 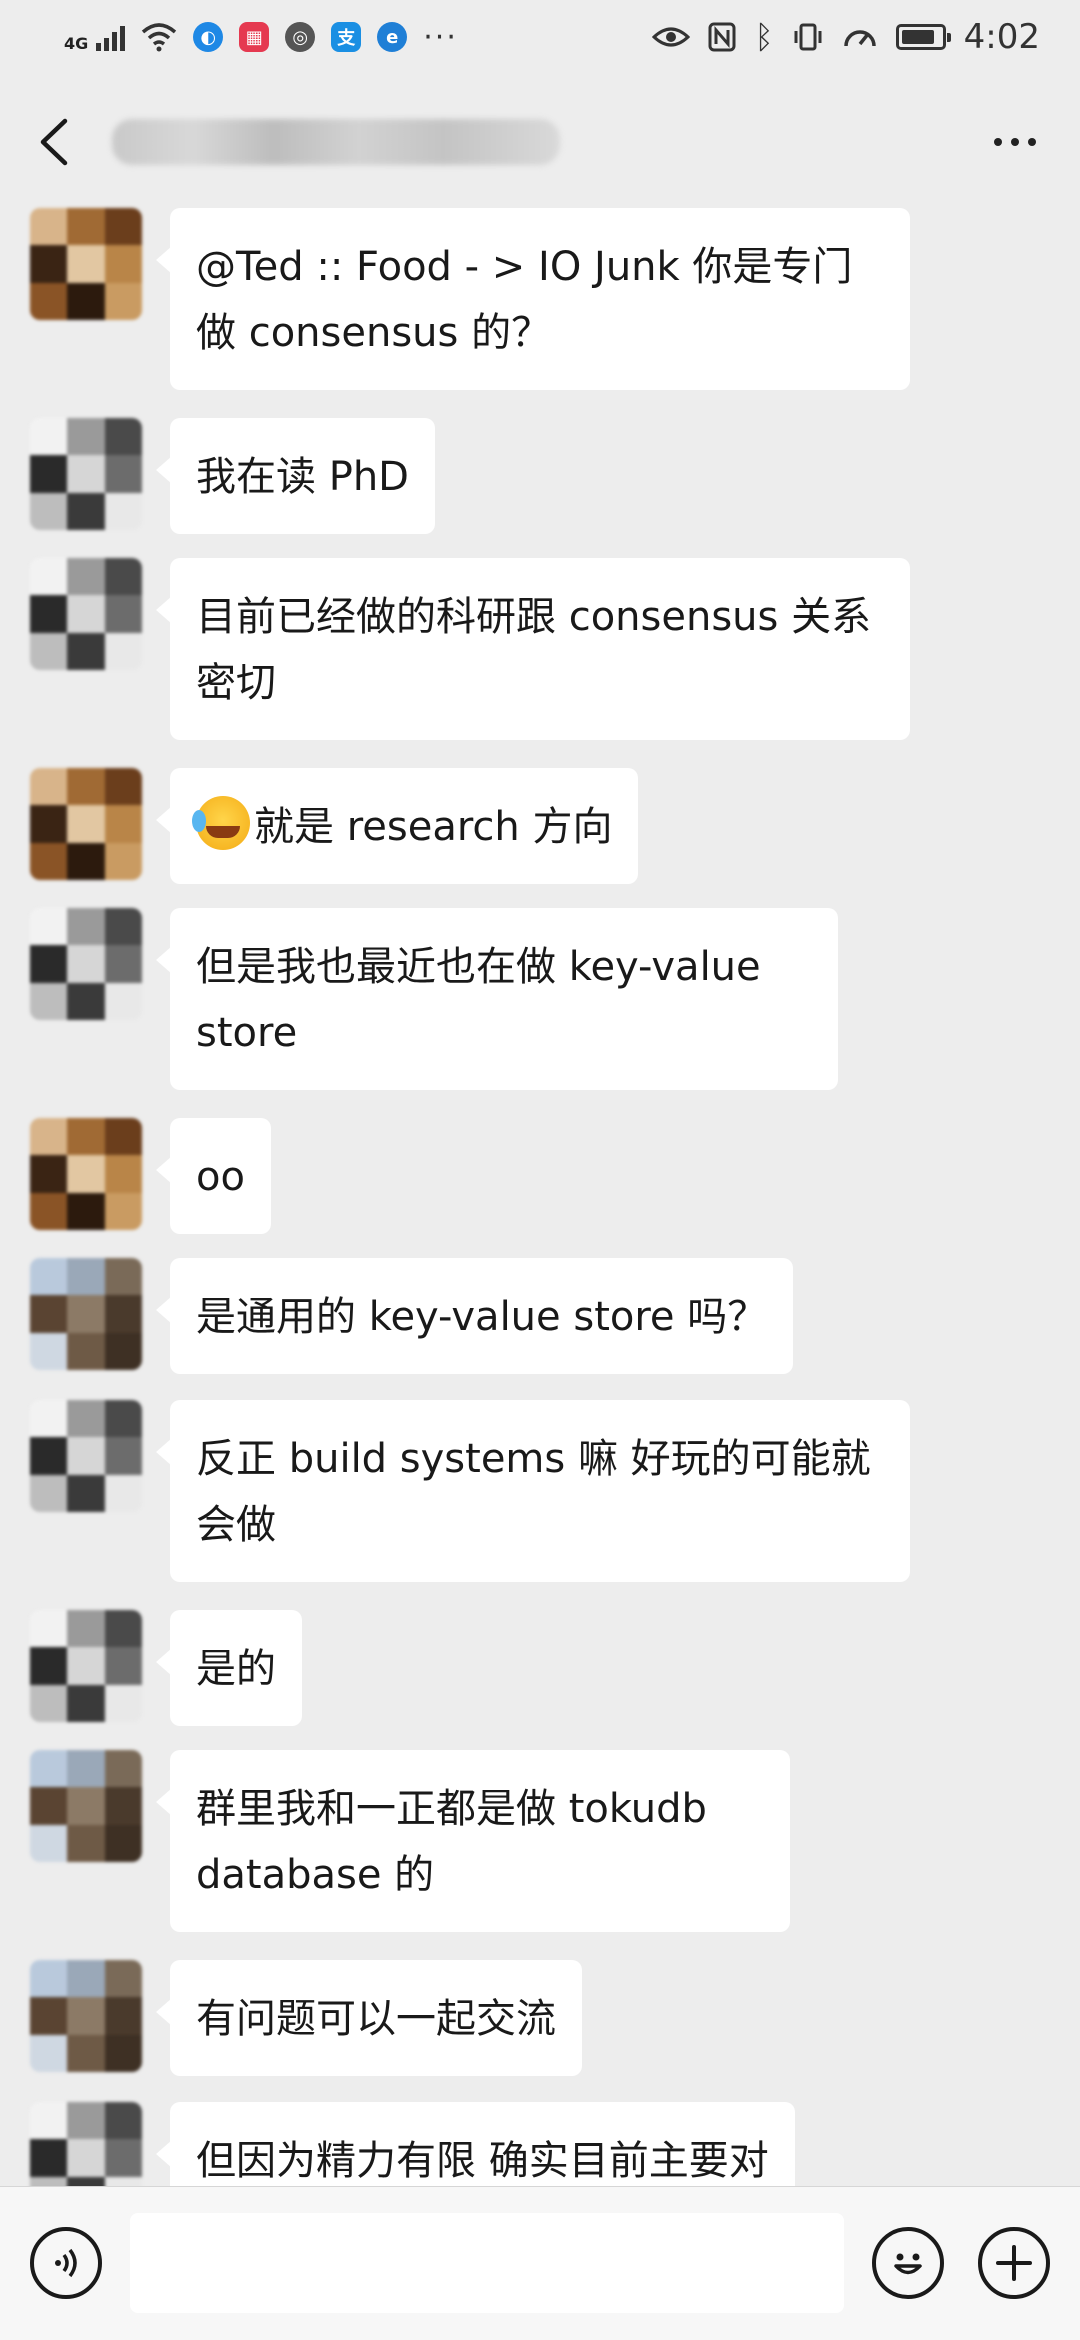 I want to click on title-bar, so click(x=540, y=142).